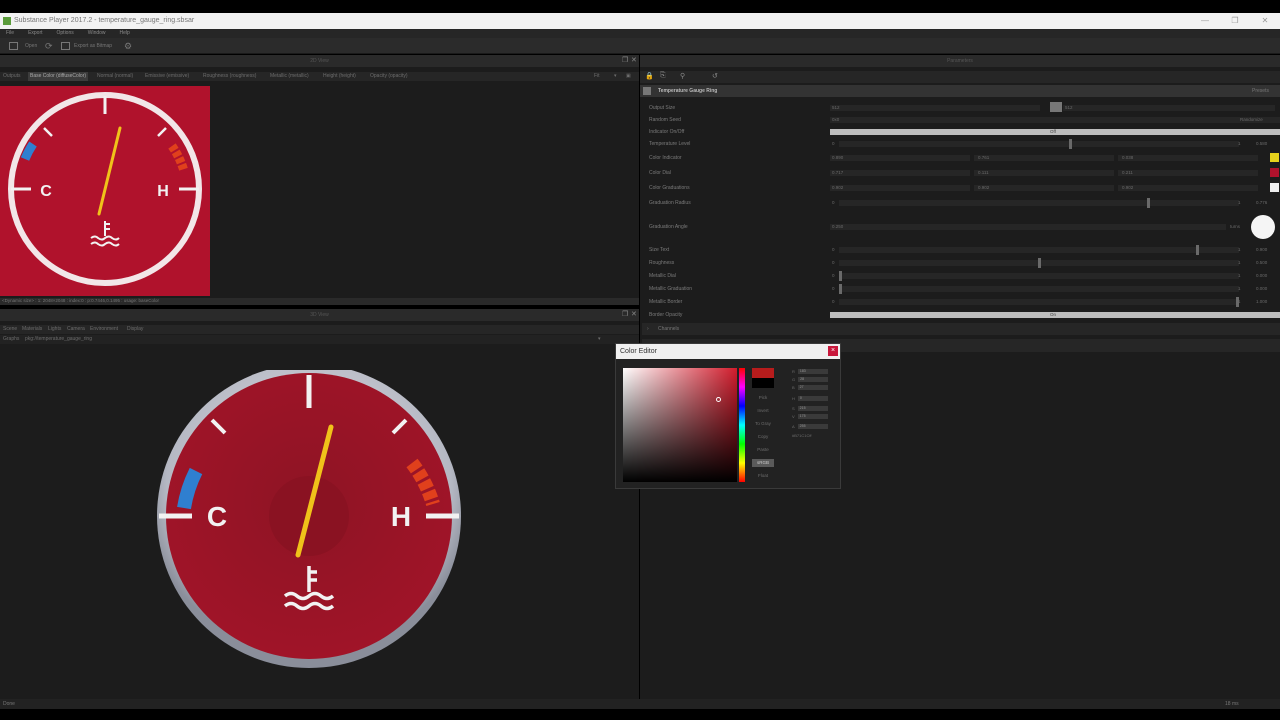  I want to click on channels-section: › Channels, so click(961, 329).